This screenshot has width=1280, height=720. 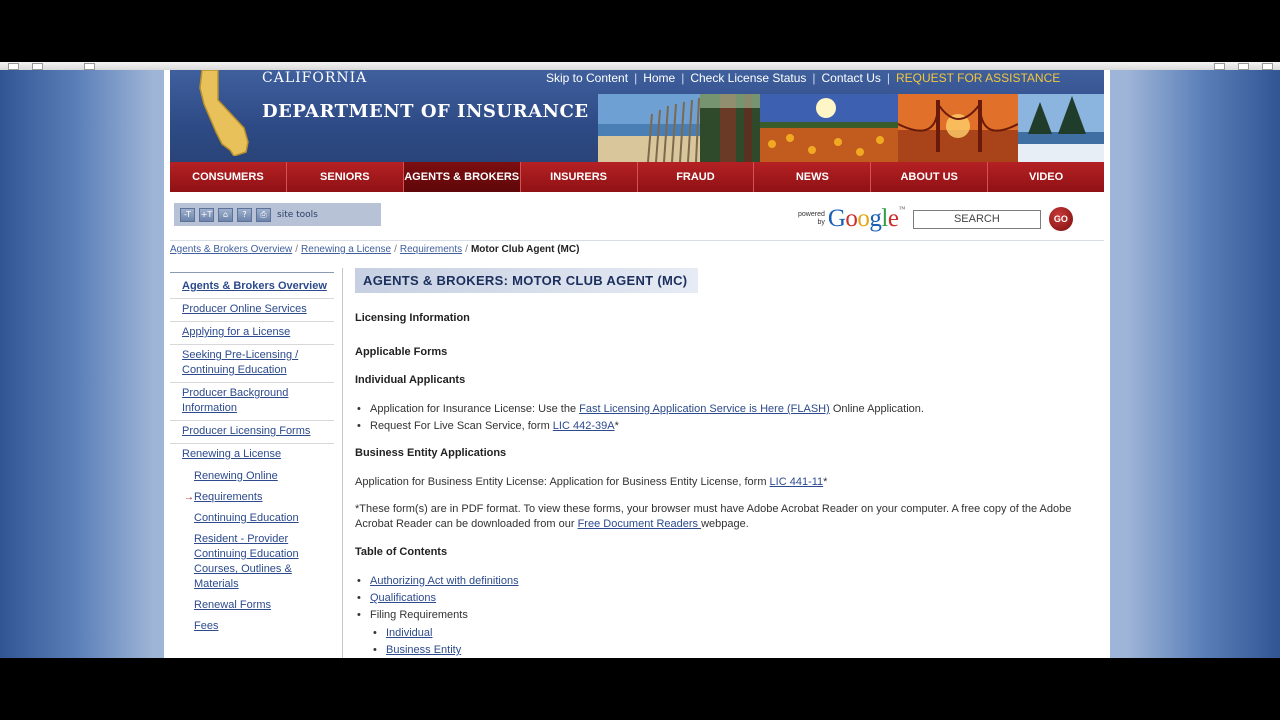 What do you see at coordinates (252, 272) in the screenshot?
I see `sidebar-top-rule` at bounding box center [252, 272].